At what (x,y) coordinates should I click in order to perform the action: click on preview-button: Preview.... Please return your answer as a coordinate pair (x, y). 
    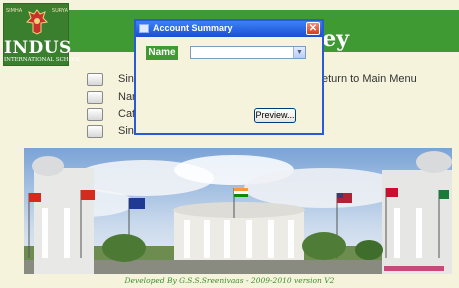
    Looking at the image, I should click on (275, 115).